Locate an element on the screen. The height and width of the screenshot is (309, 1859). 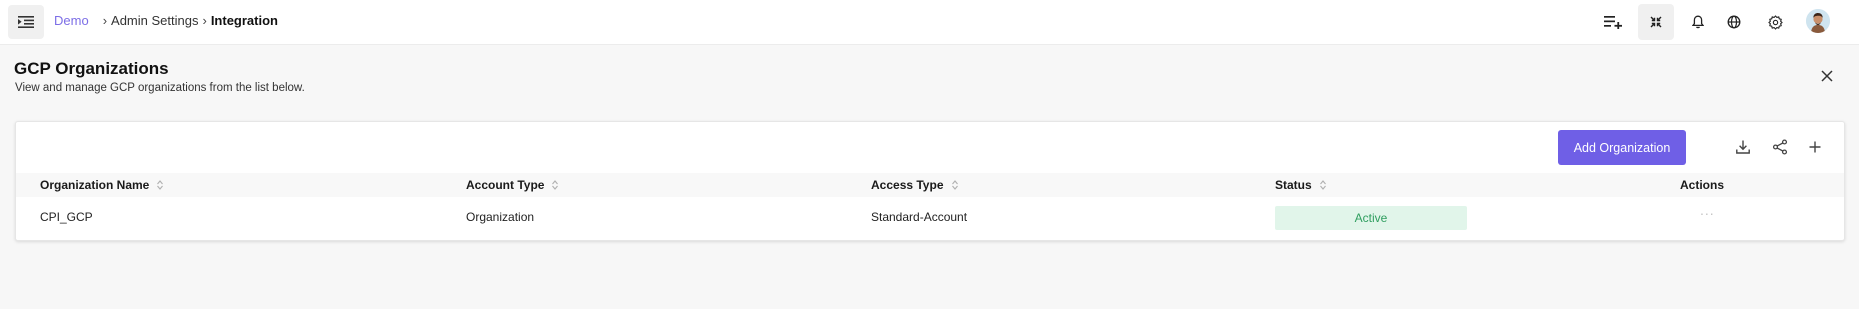
avatar is located at coordinates (1818, 21).